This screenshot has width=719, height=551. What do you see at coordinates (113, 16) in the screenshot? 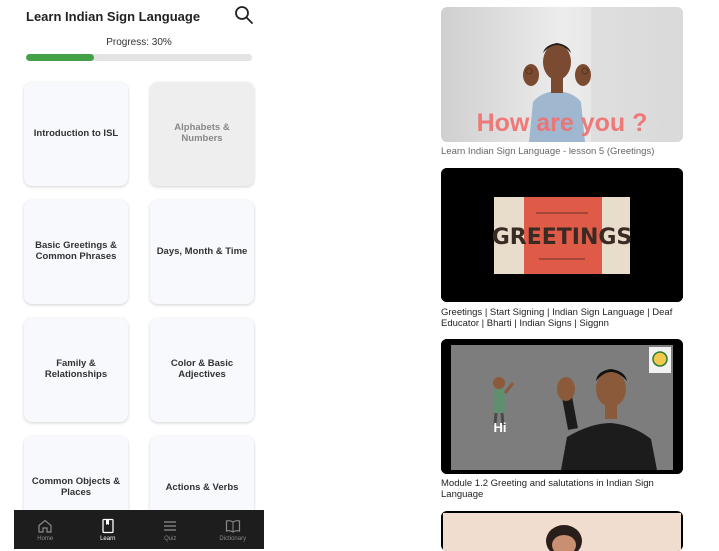
I see `app-title: Learn Indian Sign Language` at bounding box center [113, 16].